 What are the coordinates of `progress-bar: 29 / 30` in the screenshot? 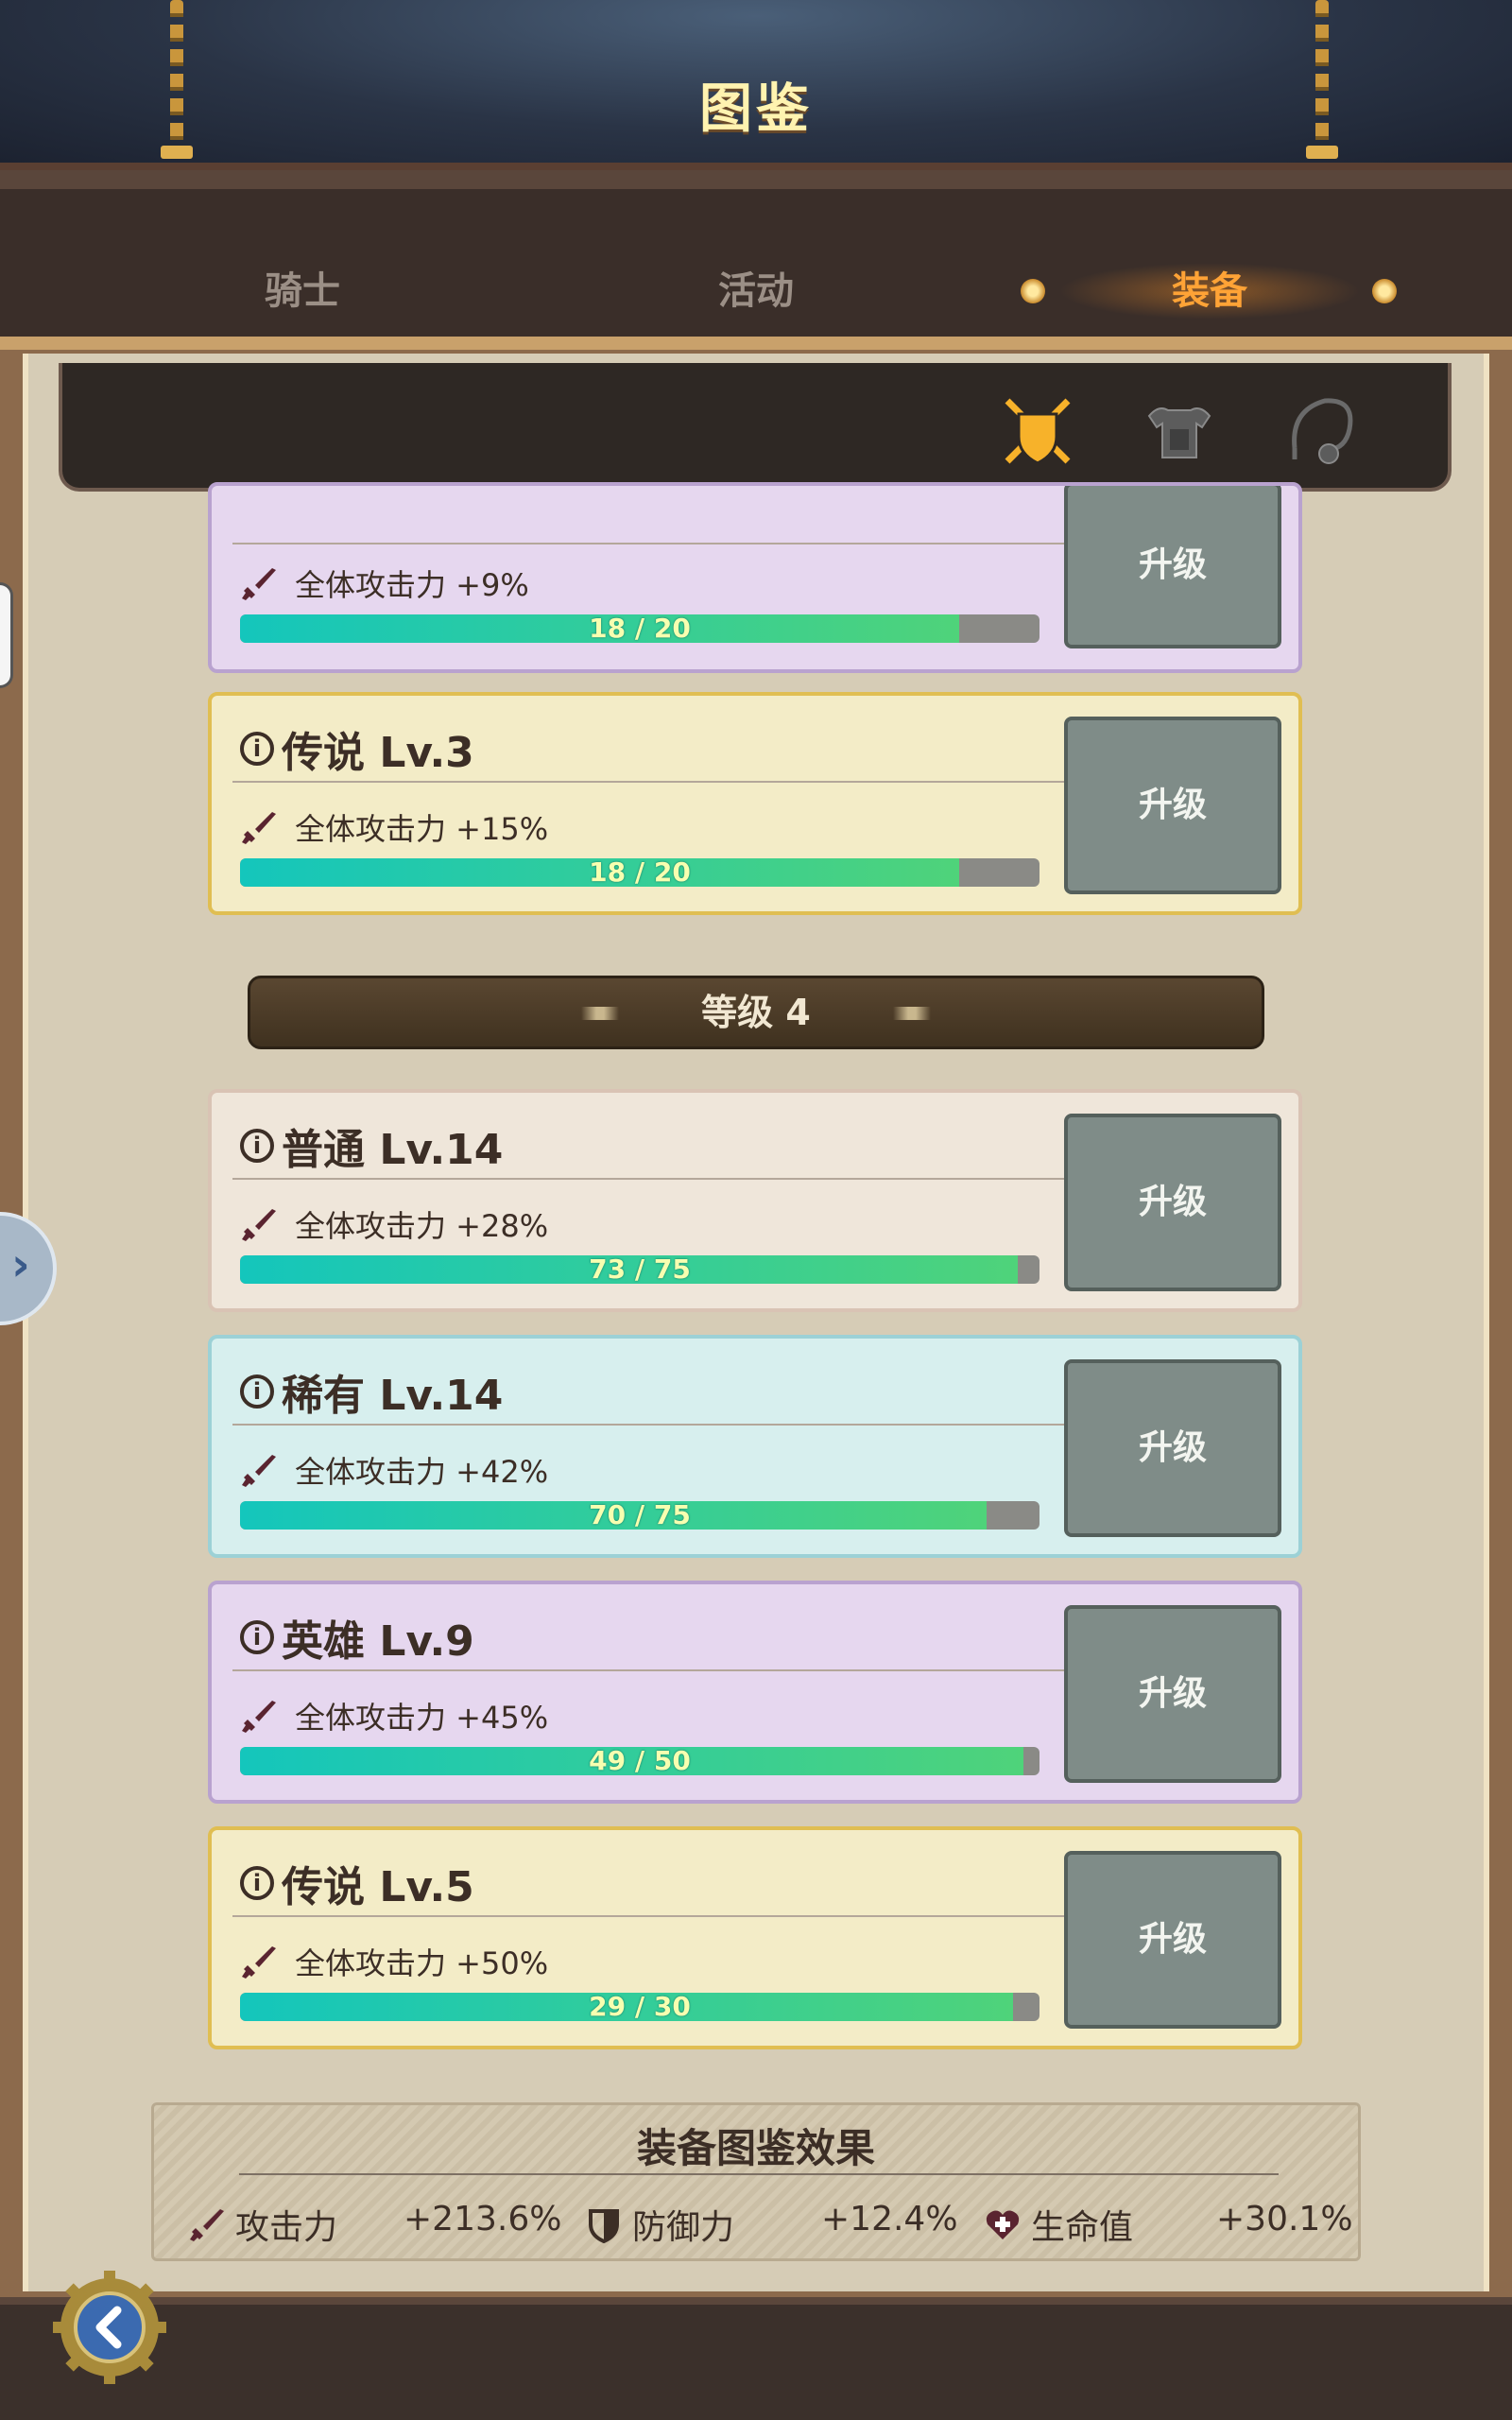 It's located at (640, 2007).